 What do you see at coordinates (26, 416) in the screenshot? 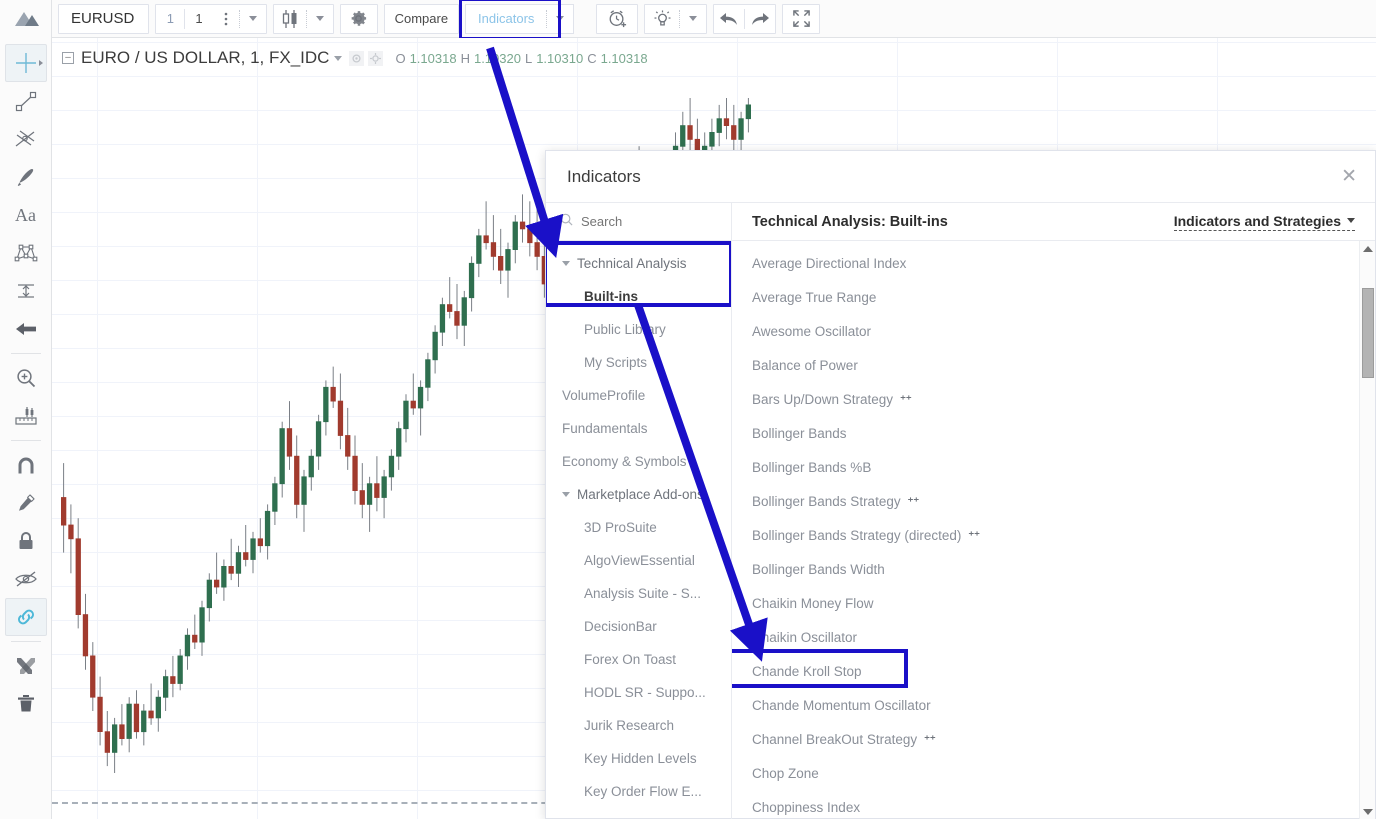
I see `measure-ruler-icon` at bounding box center [26, 416].